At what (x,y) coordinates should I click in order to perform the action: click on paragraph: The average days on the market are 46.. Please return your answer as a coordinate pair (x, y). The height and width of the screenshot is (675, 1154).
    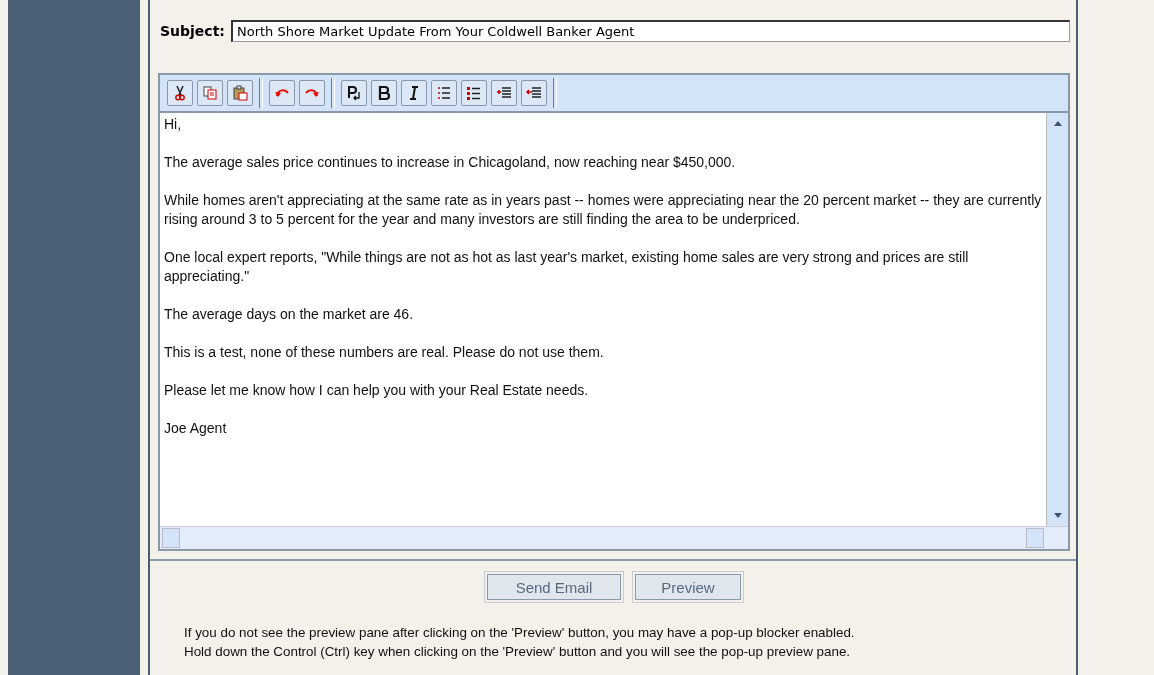
    Looking at the image, I should click on (289, 314).